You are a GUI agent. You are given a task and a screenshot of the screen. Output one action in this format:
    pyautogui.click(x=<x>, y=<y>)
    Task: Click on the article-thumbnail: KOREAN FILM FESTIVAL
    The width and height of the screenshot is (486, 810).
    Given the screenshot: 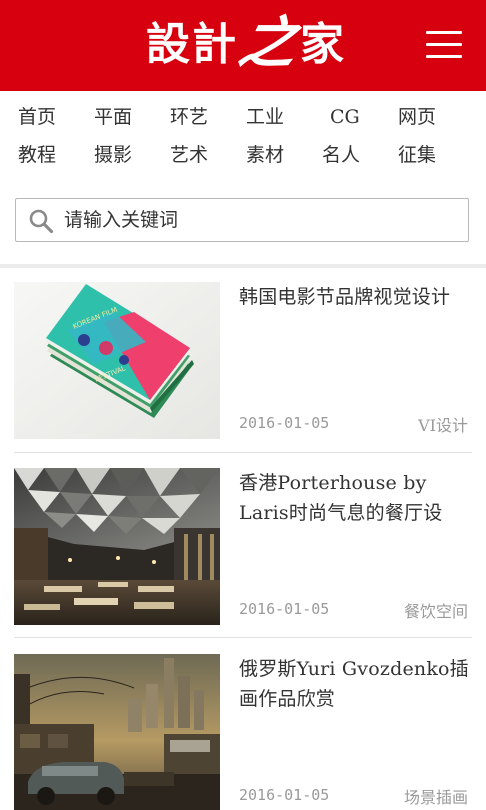 What is the action you would take?
    pyautogui.click(x=117, y=360)
    